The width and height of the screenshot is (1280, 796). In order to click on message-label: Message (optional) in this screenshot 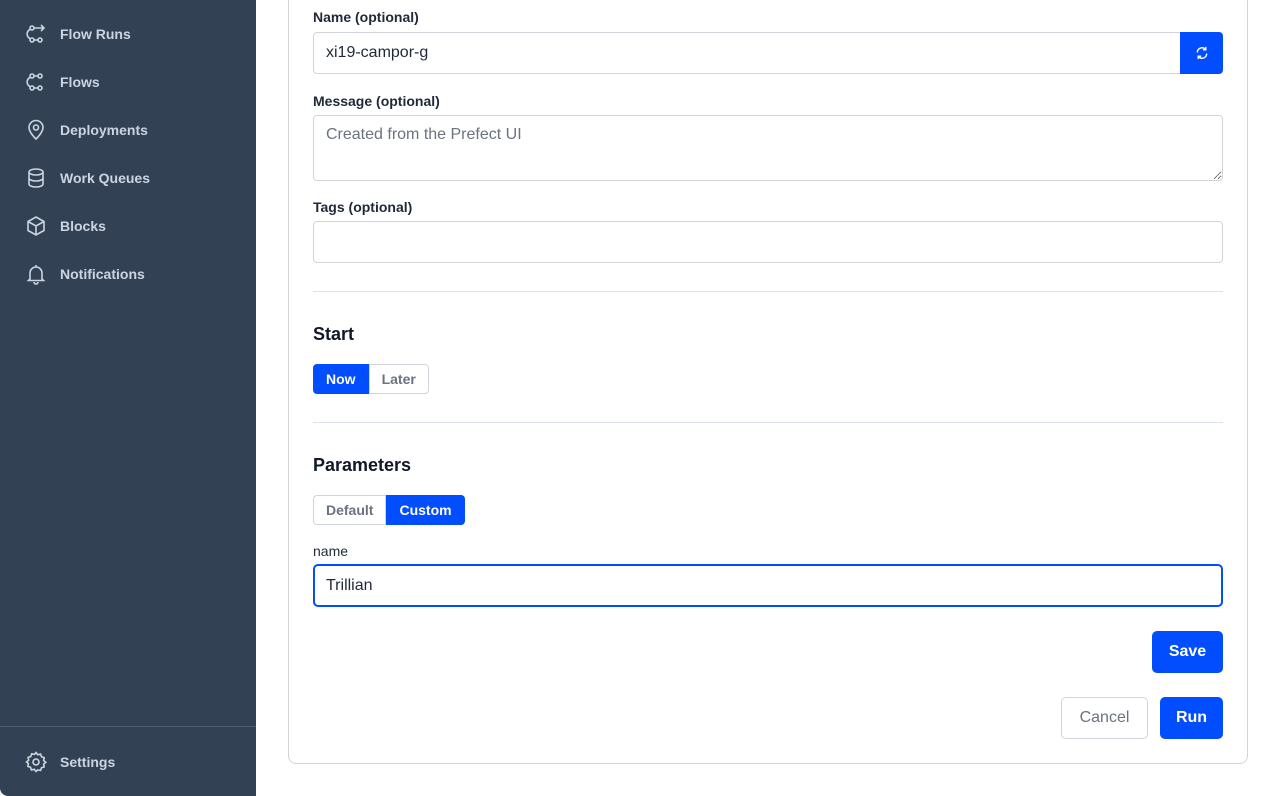, I will do `click(376, 101)`.